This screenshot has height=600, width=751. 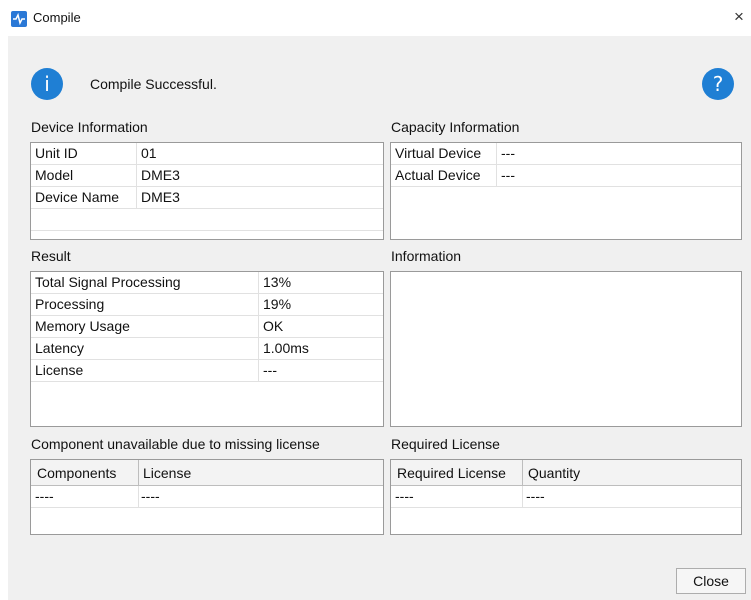 I want to click on column-header-required-license: Required License, so click(x=451, y=473).